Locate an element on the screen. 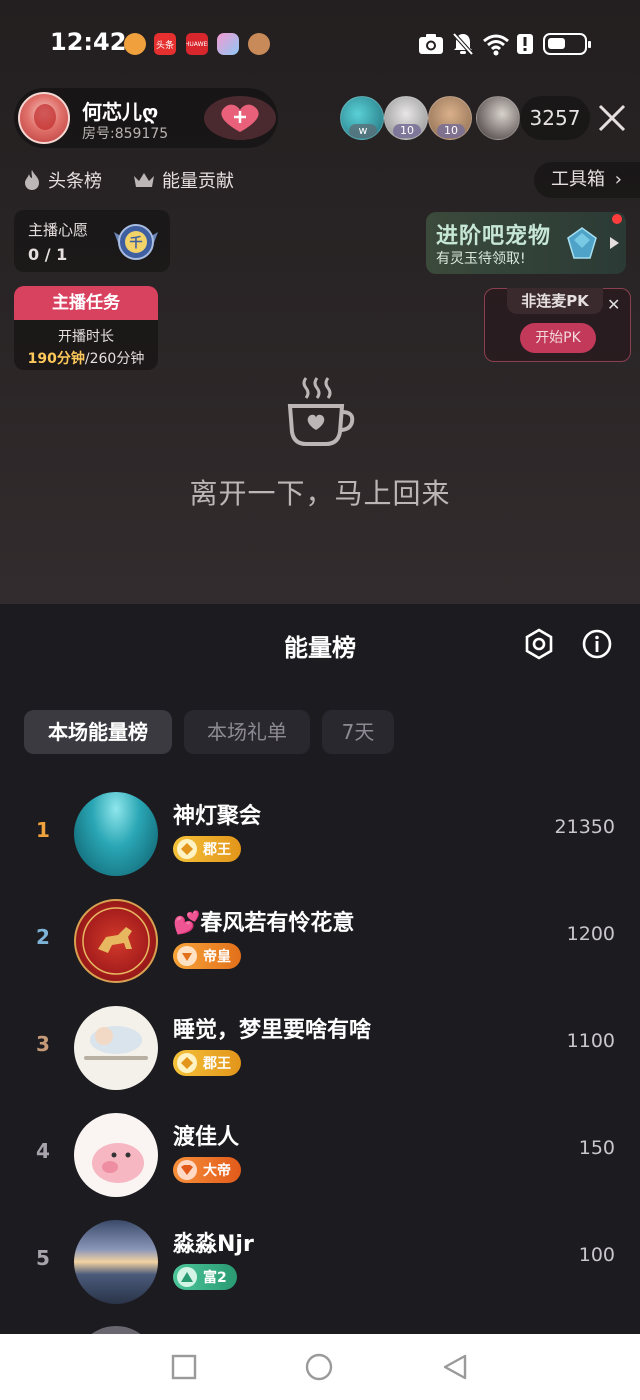  recent-apps-button is located at coordinates (184, 1367).